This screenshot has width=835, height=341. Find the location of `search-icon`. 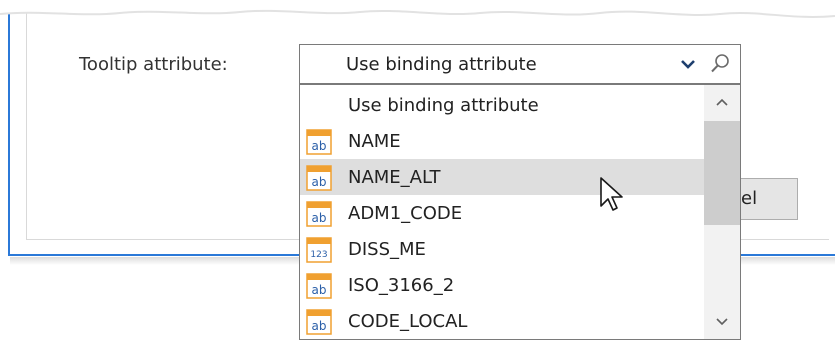

search-icon is located at coordinates (720, 64).